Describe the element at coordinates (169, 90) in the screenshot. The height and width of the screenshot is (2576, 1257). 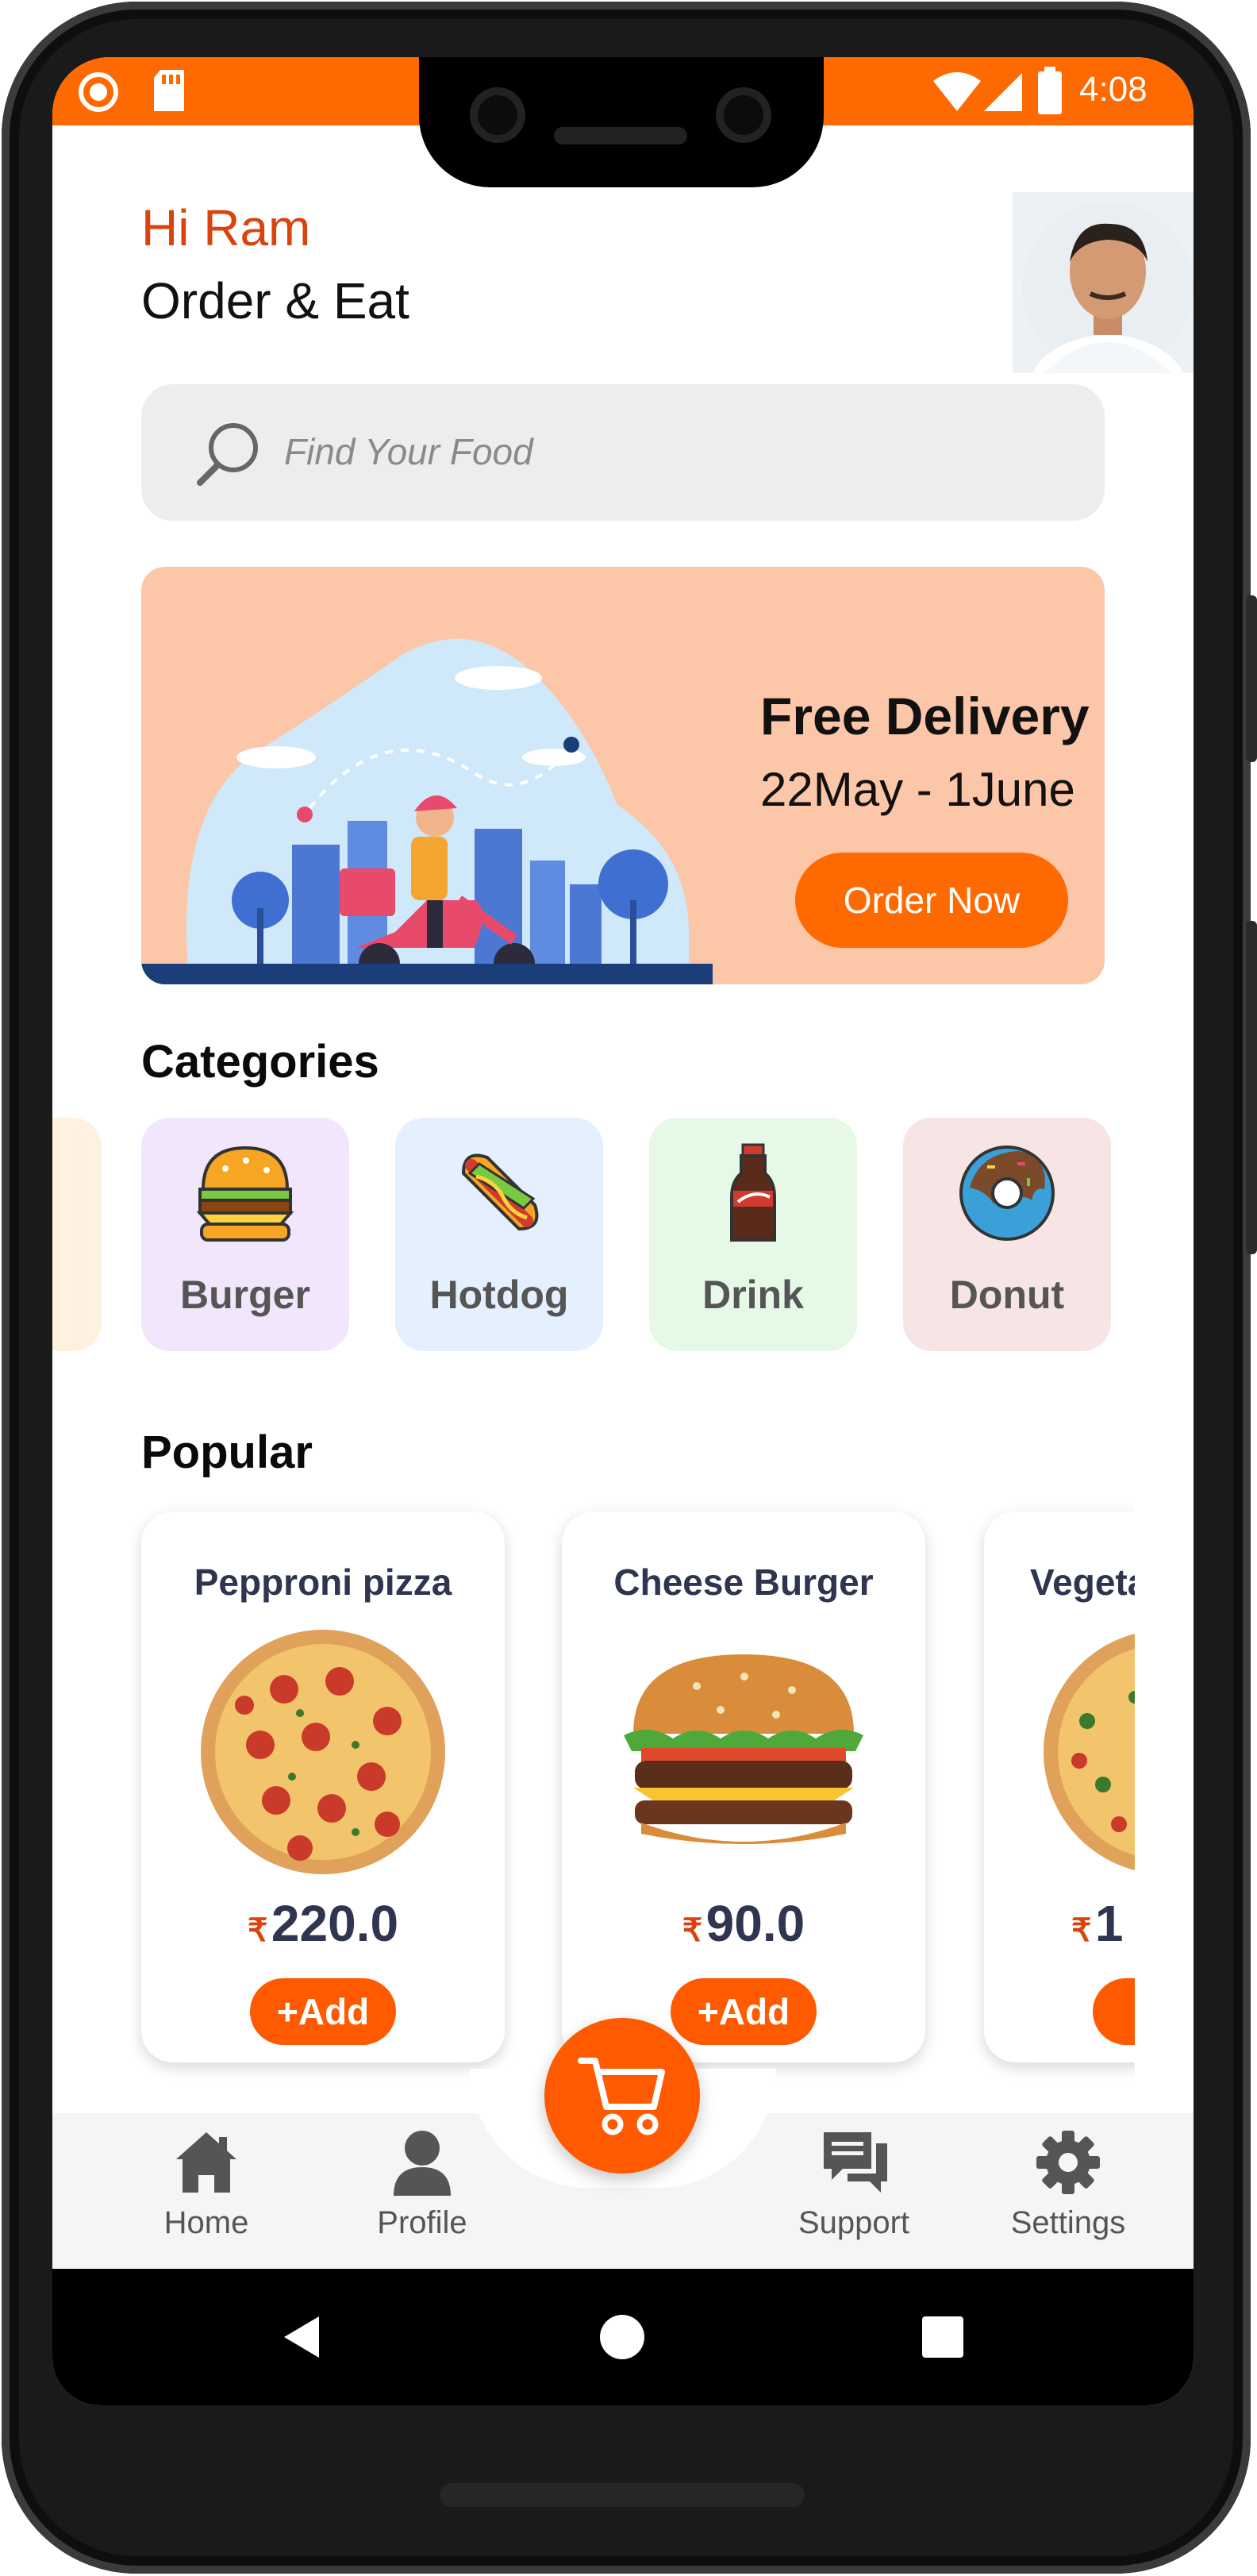
I see `sd-card-icon` at that location.